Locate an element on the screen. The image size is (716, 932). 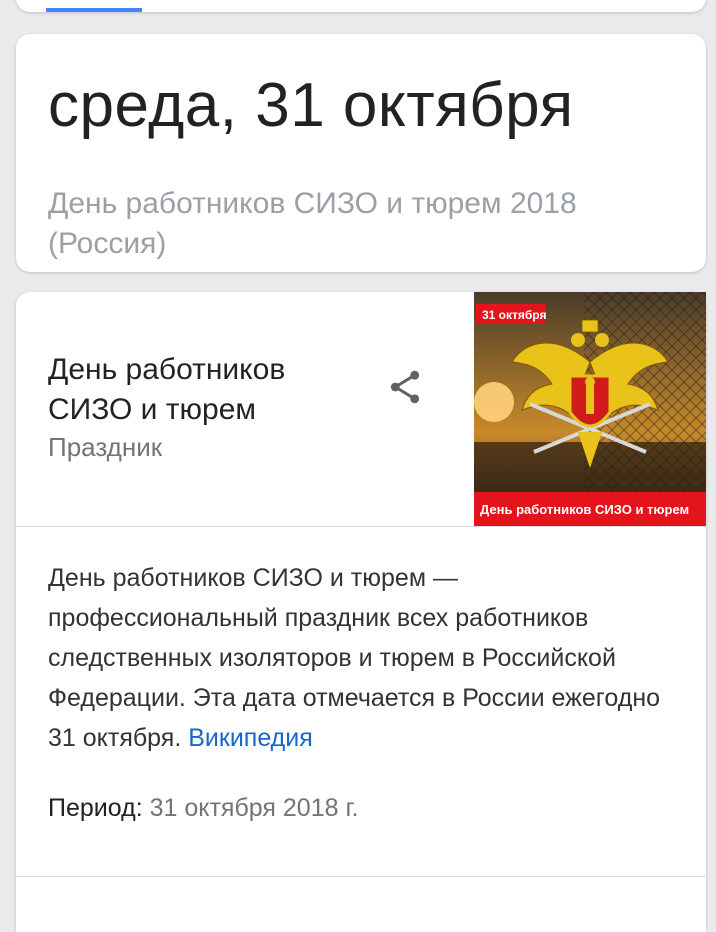
image-caption-top: 31 октября is located at coordinates (514, 315).